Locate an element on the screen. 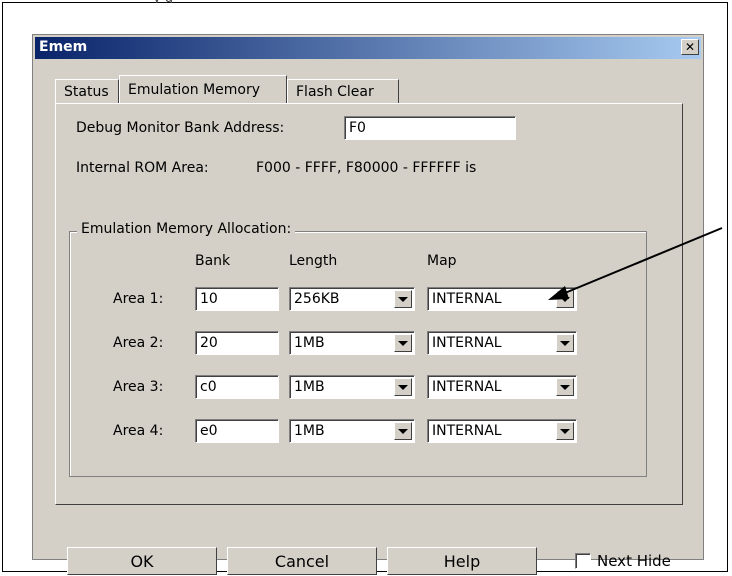 The height and width of the screenshot is (576, 732). bank-input: 20 is located at coordinates (237, 343).